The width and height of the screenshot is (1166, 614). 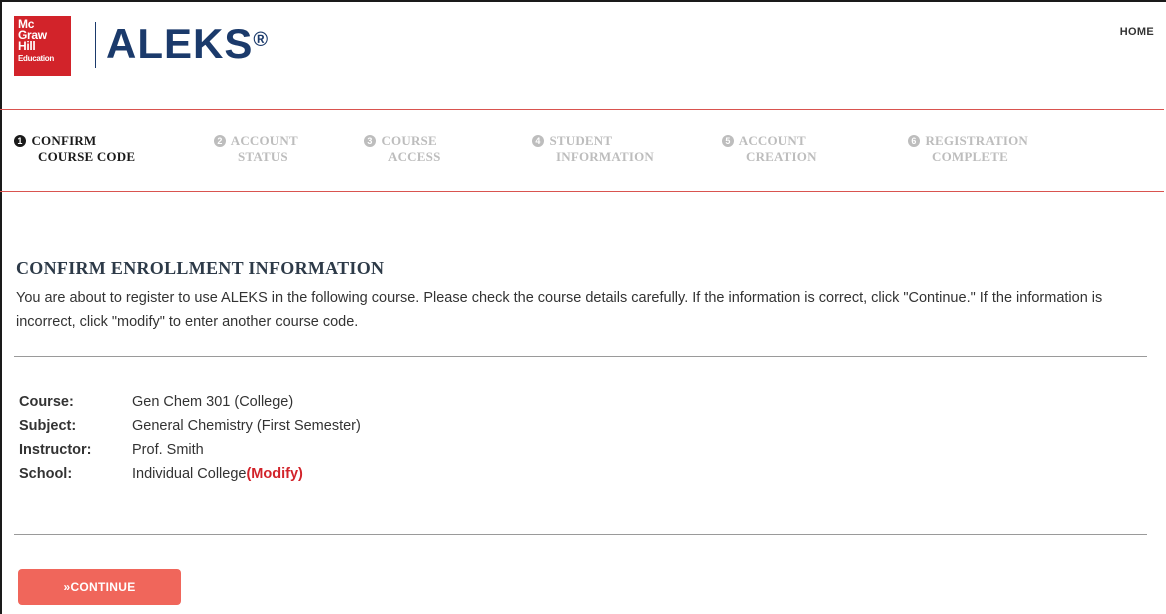 I want to click on logo-divider, so click(x=95, y=45).